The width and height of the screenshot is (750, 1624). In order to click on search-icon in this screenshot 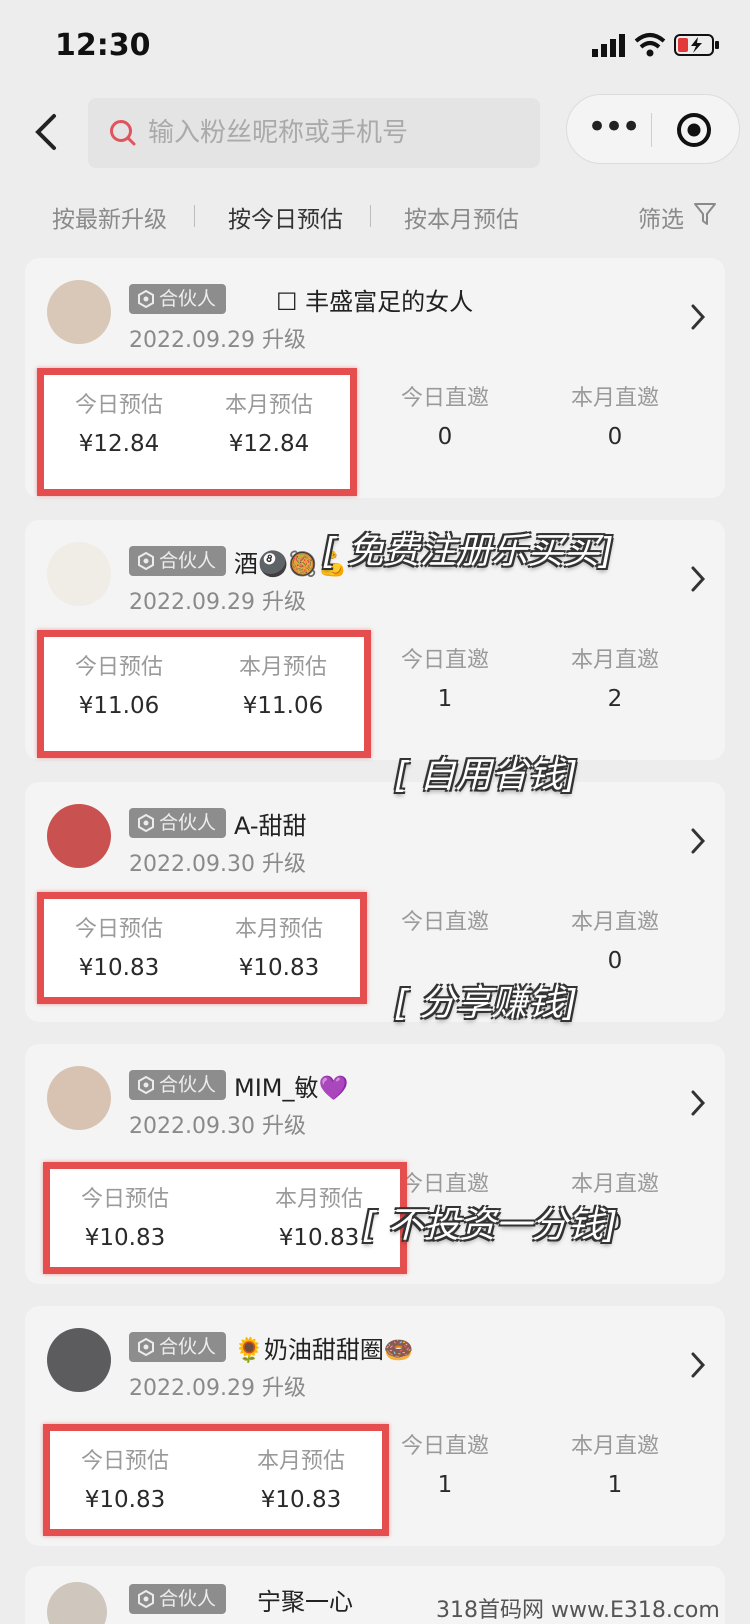, I will do `click(123, 133)`.